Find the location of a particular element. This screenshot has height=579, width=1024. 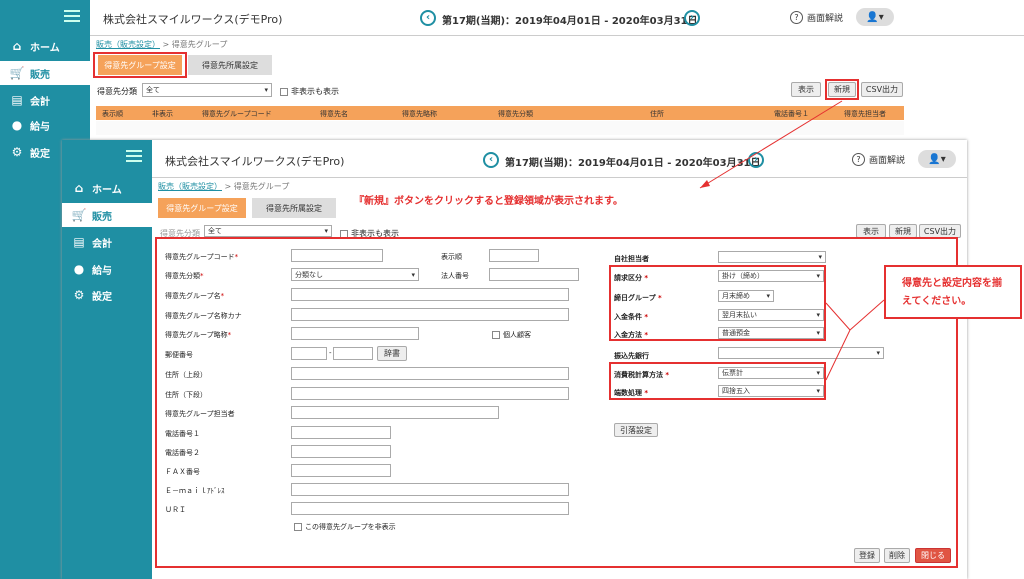

annotation-arrows is located at coordinates (792, 240).